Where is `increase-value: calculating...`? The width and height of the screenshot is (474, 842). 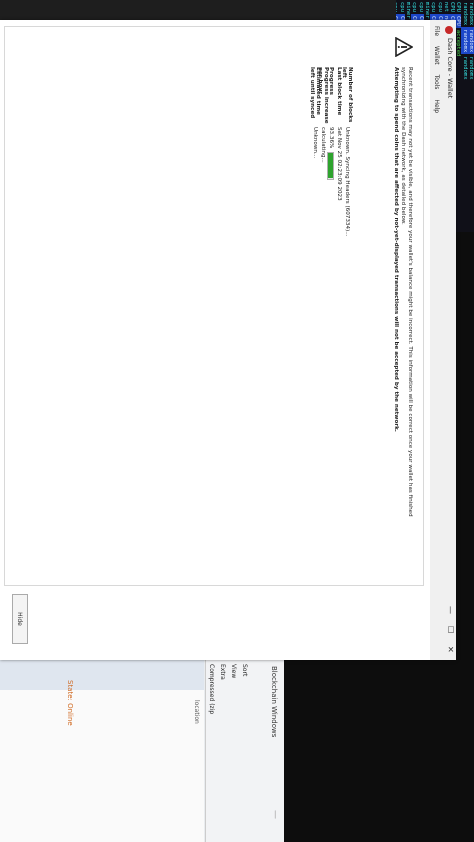 increase-value: calculating... is located at coordinates (323, 145).